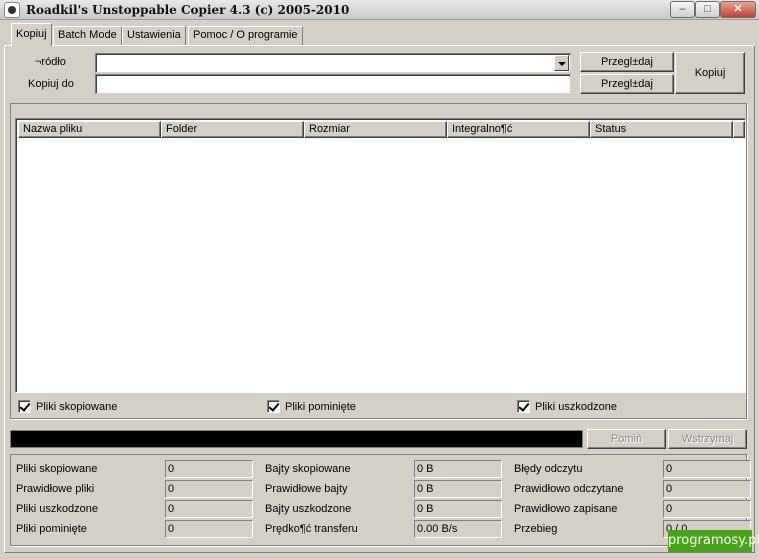 This screenshot has width=759, height=559. Describe the element at coordinates (232, 129) in the screenshot. I see `column-header-folder: Folder` at that location.